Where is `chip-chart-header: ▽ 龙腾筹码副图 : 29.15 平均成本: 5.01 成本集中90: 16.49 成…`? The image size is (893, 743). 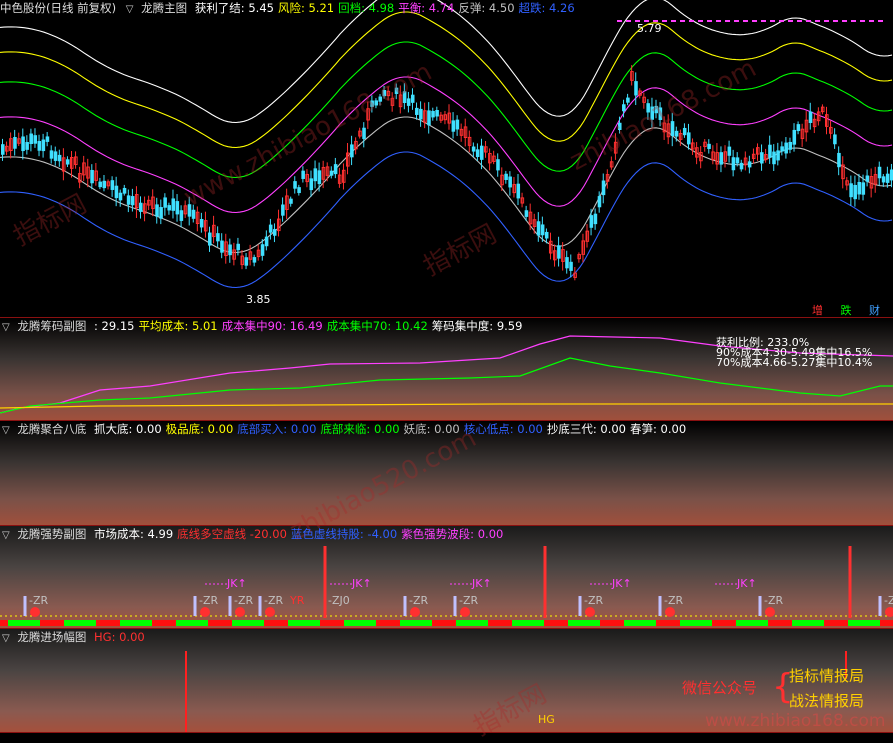 chip-chart-header: ▽ 龙腾筹码副图 : 29.15 平均成本: 5.01 成本集中90: 16.49 成… is located at coordinates (265, 326).